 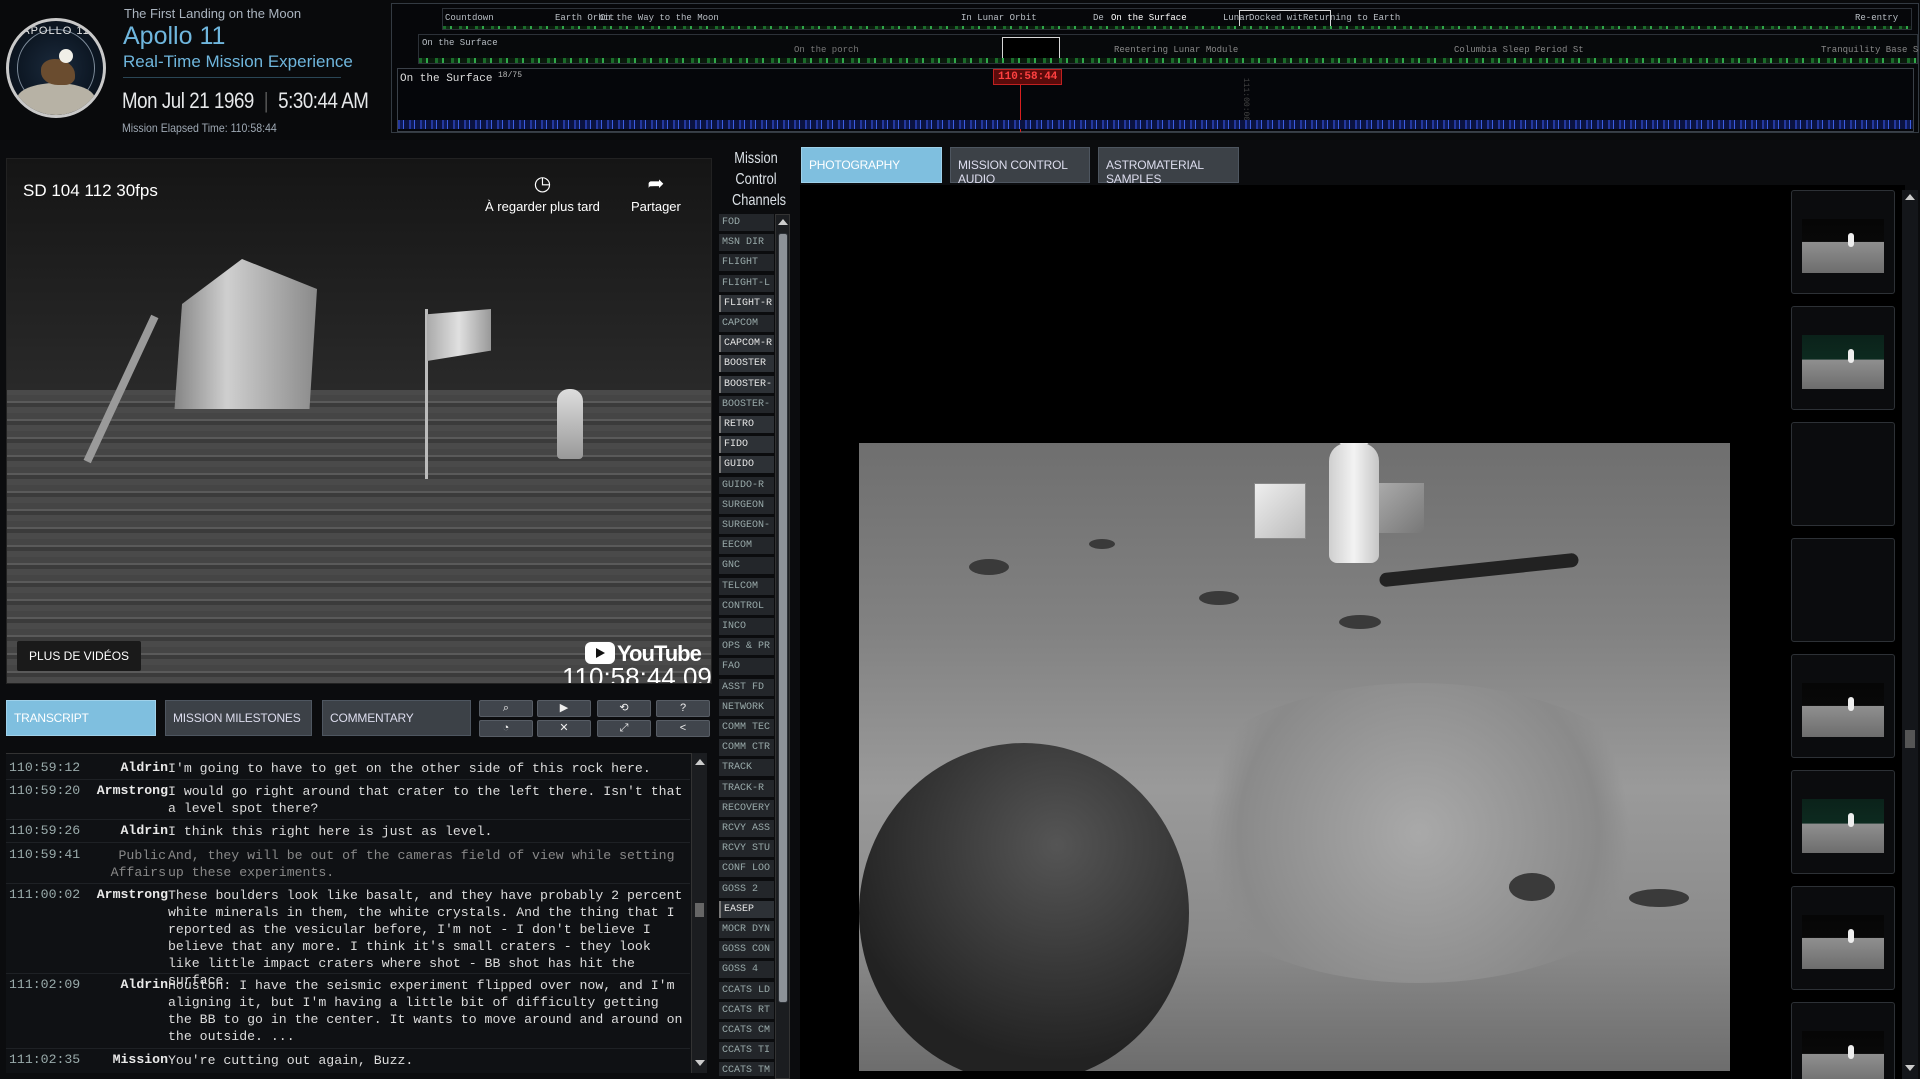 I want to click on channel-item: FAO, so click(x=746, y=667).